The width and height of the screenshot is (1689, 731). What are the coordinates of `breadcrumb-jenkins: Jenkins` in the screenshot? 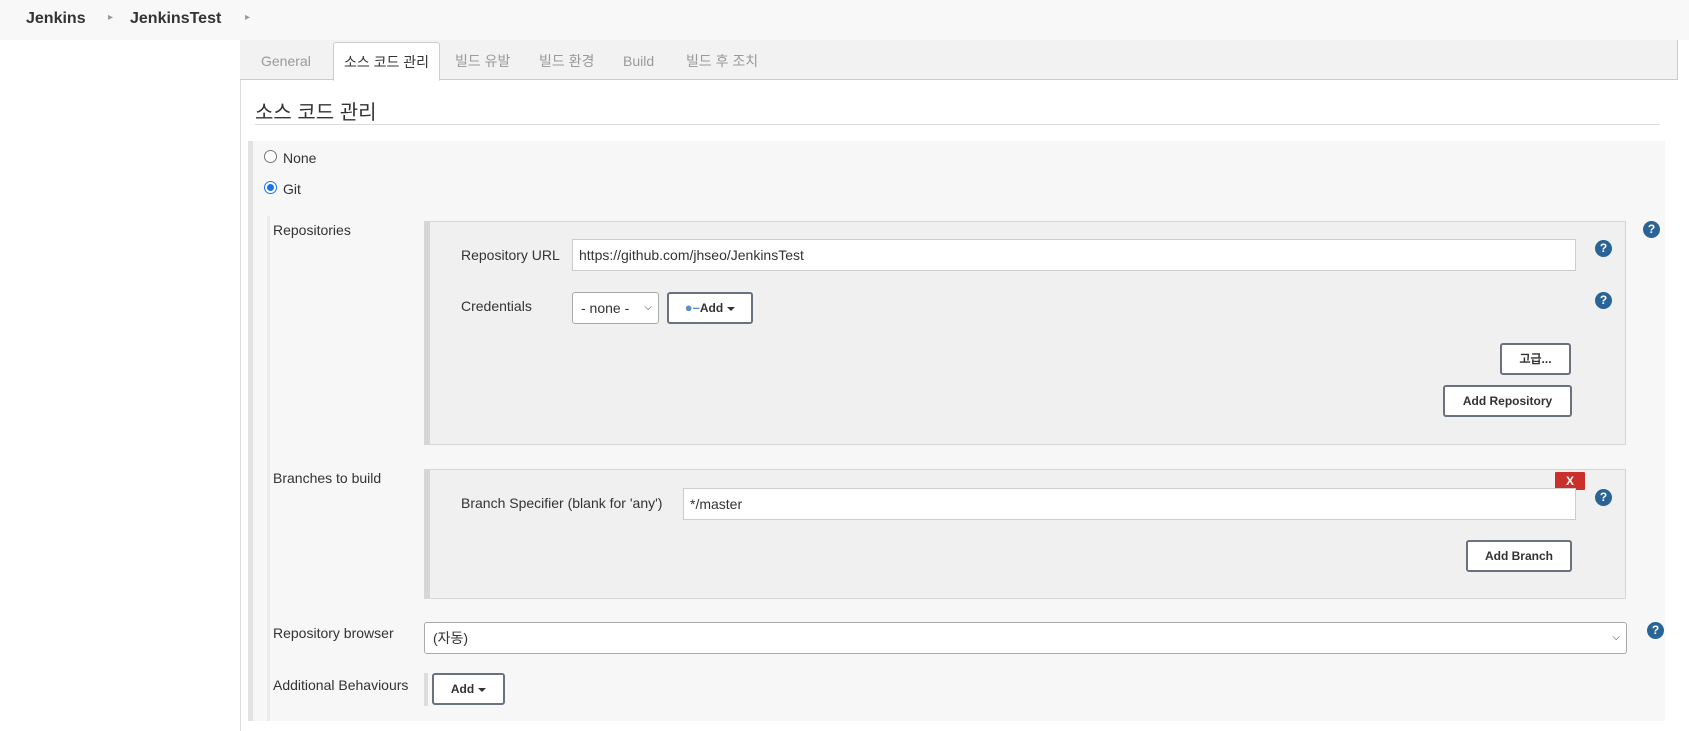 It's located at (56, 19).